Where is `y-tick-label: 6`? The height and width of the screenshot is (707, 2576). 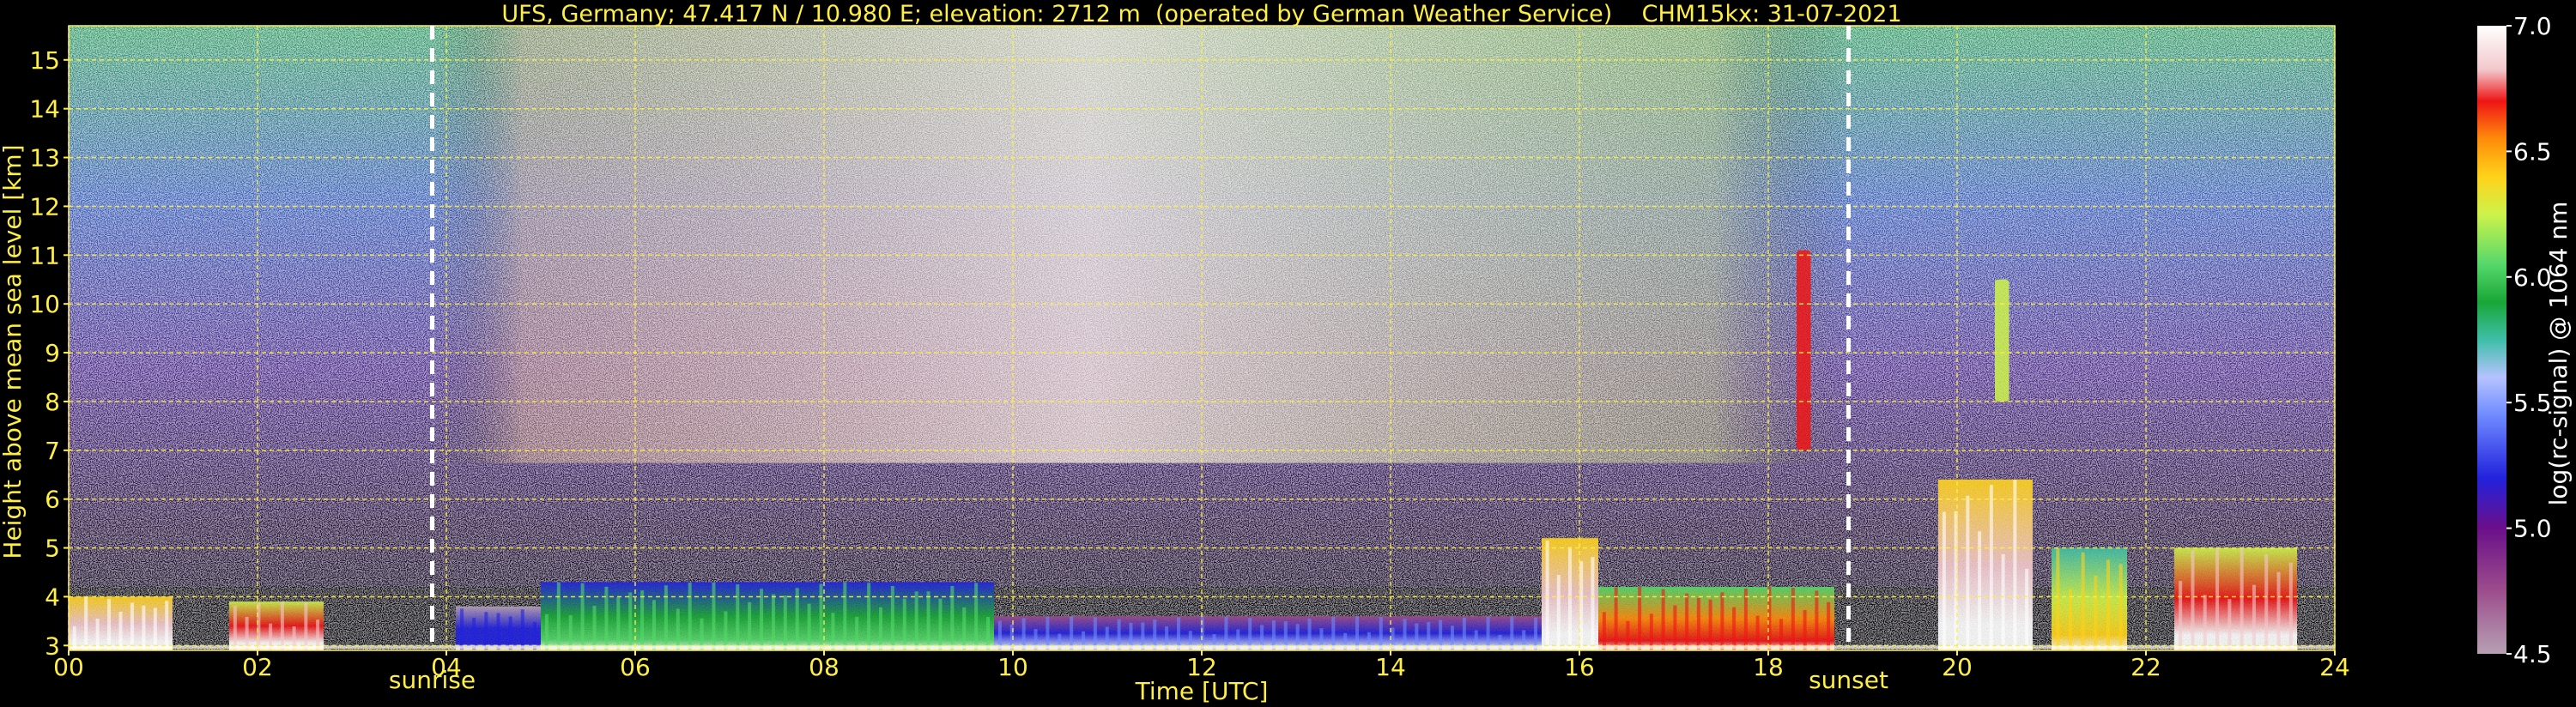
y-tick-label: 6 is located at coordinates (52, 500).